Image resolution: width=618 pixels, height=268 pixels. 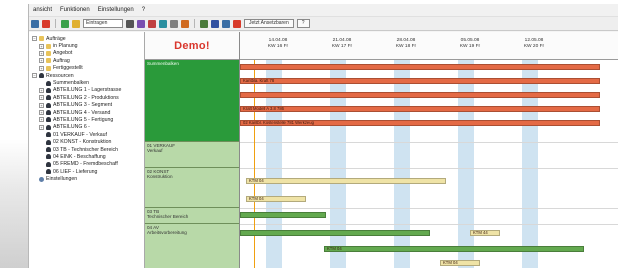 I want to click on arrow-right-icon, so click(x=185, y=23).